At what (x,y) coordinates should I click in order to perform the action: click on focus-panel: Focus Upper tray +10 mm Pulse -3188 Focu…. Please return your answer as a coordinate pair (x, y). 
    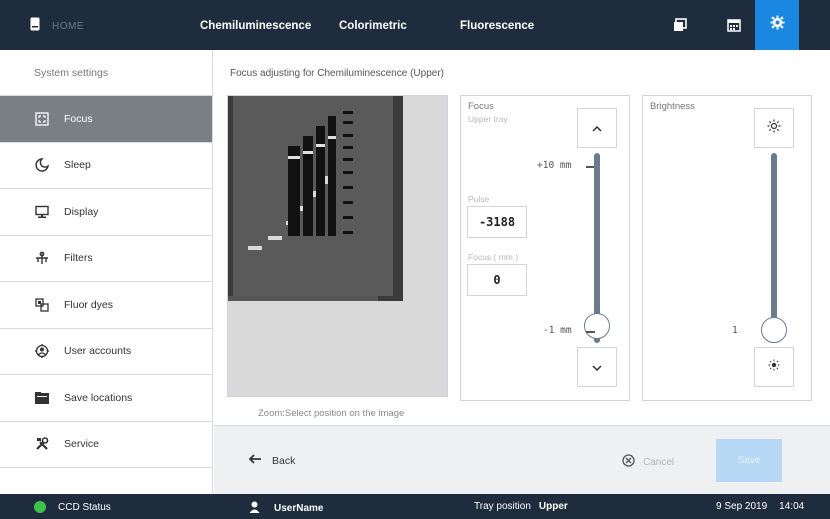
    Looking at the image, I should click on (545, 248).